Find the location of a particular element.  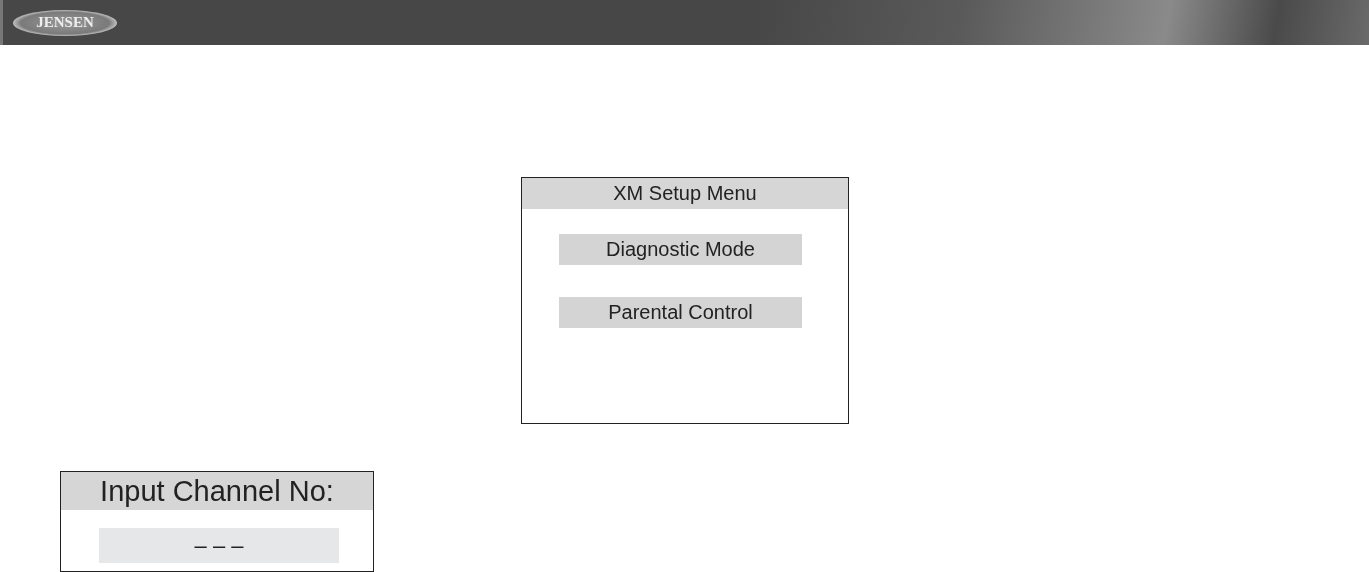

channel-field: – – – is located at coordinates (219, 545).